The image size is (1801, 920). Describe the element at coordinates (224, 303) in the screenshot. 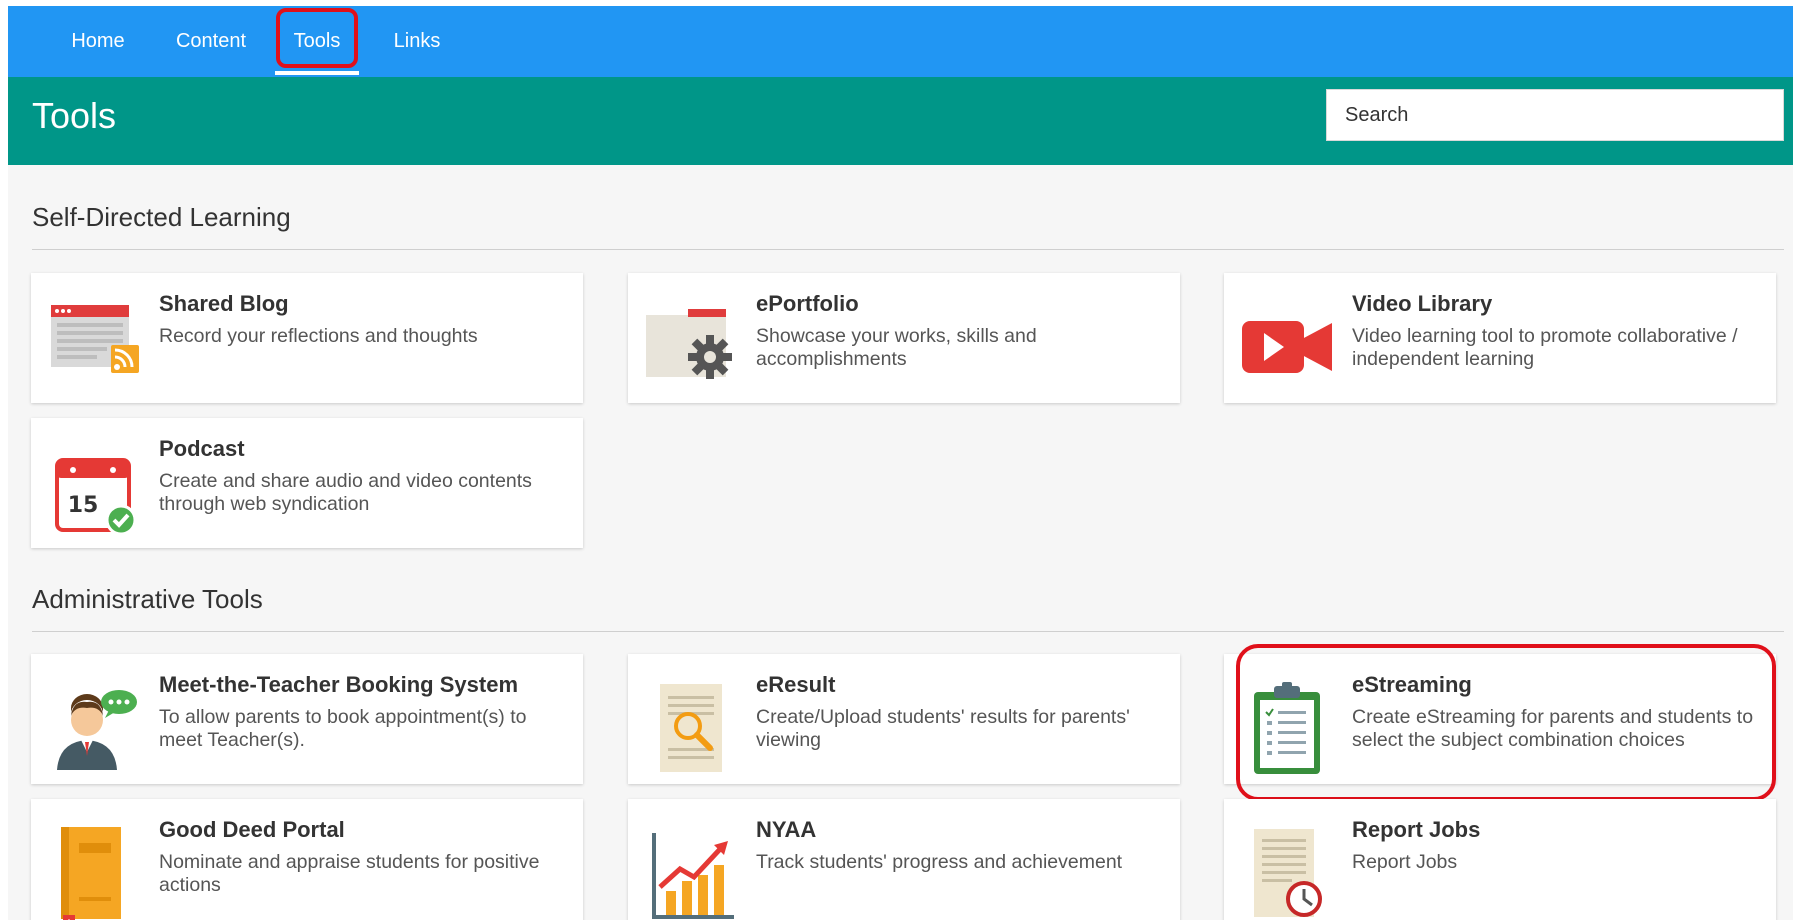

I see `card-title: Shared Blog` at that location.